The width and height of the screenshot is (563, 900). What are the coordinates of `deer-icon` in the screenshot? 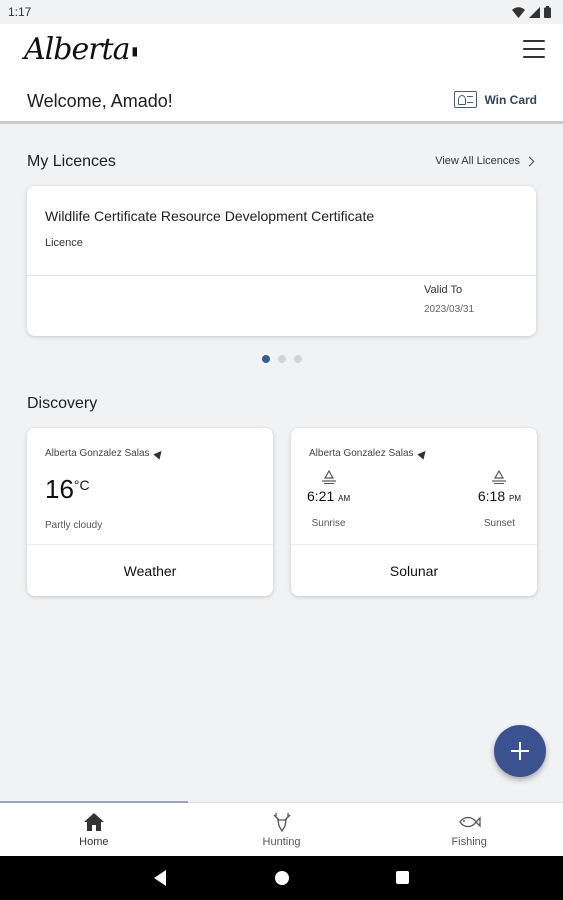 It's located at (281, 822).